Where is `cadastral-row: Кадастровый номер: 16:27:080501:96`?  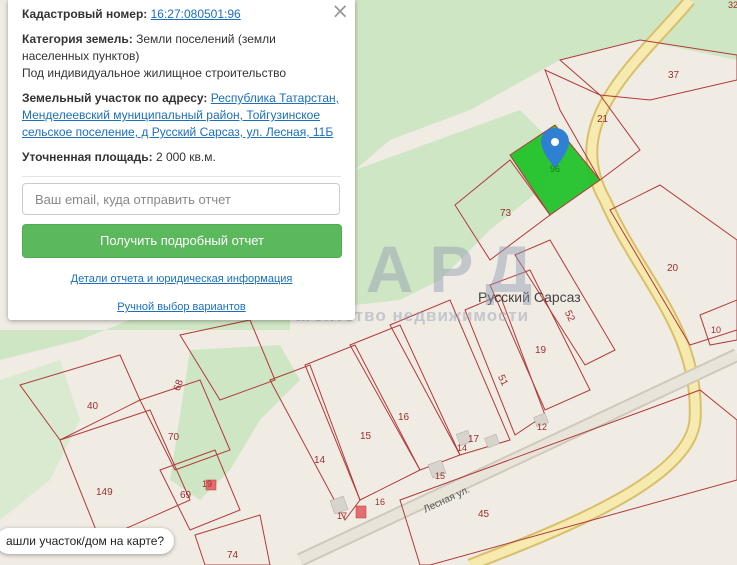 cadastral-row: Кадастровый номер: 16:27:080501:96 is located at coordinates (181, 14).